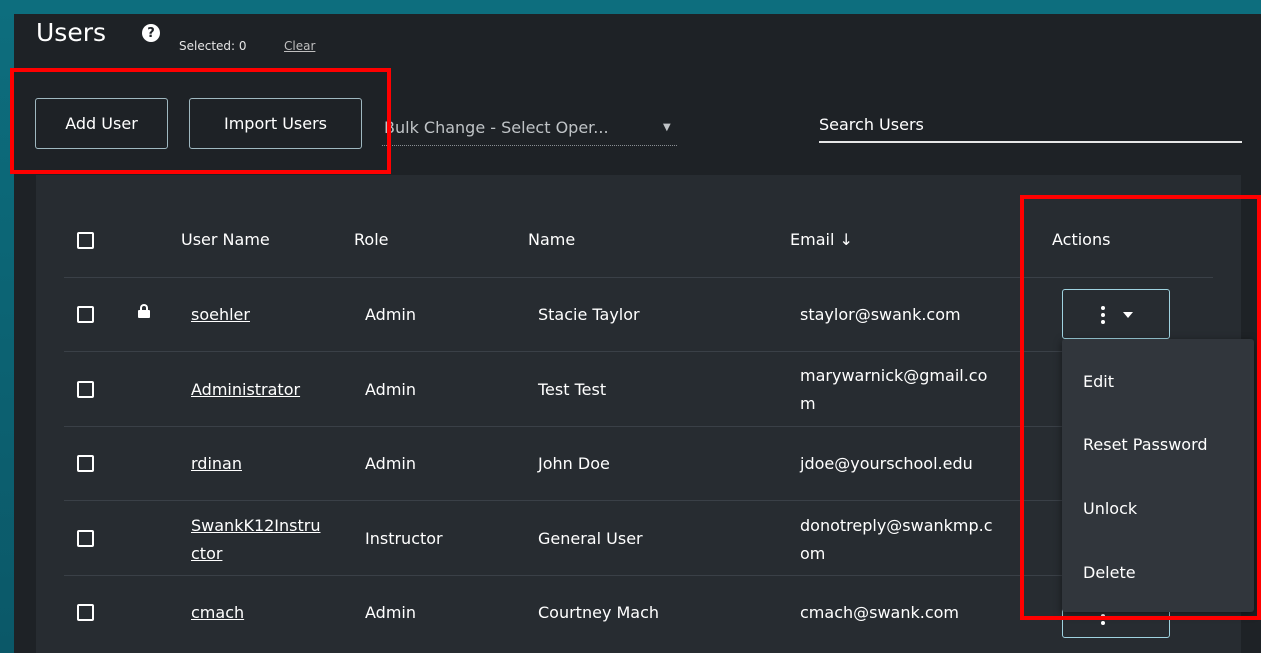 Image resolution: width=1261 pixels, height=653 pixels. Describe the element at coordinates (886, 463) in the screenshot. I see `email-cell: jdoe@yourschool.edu` at that location.